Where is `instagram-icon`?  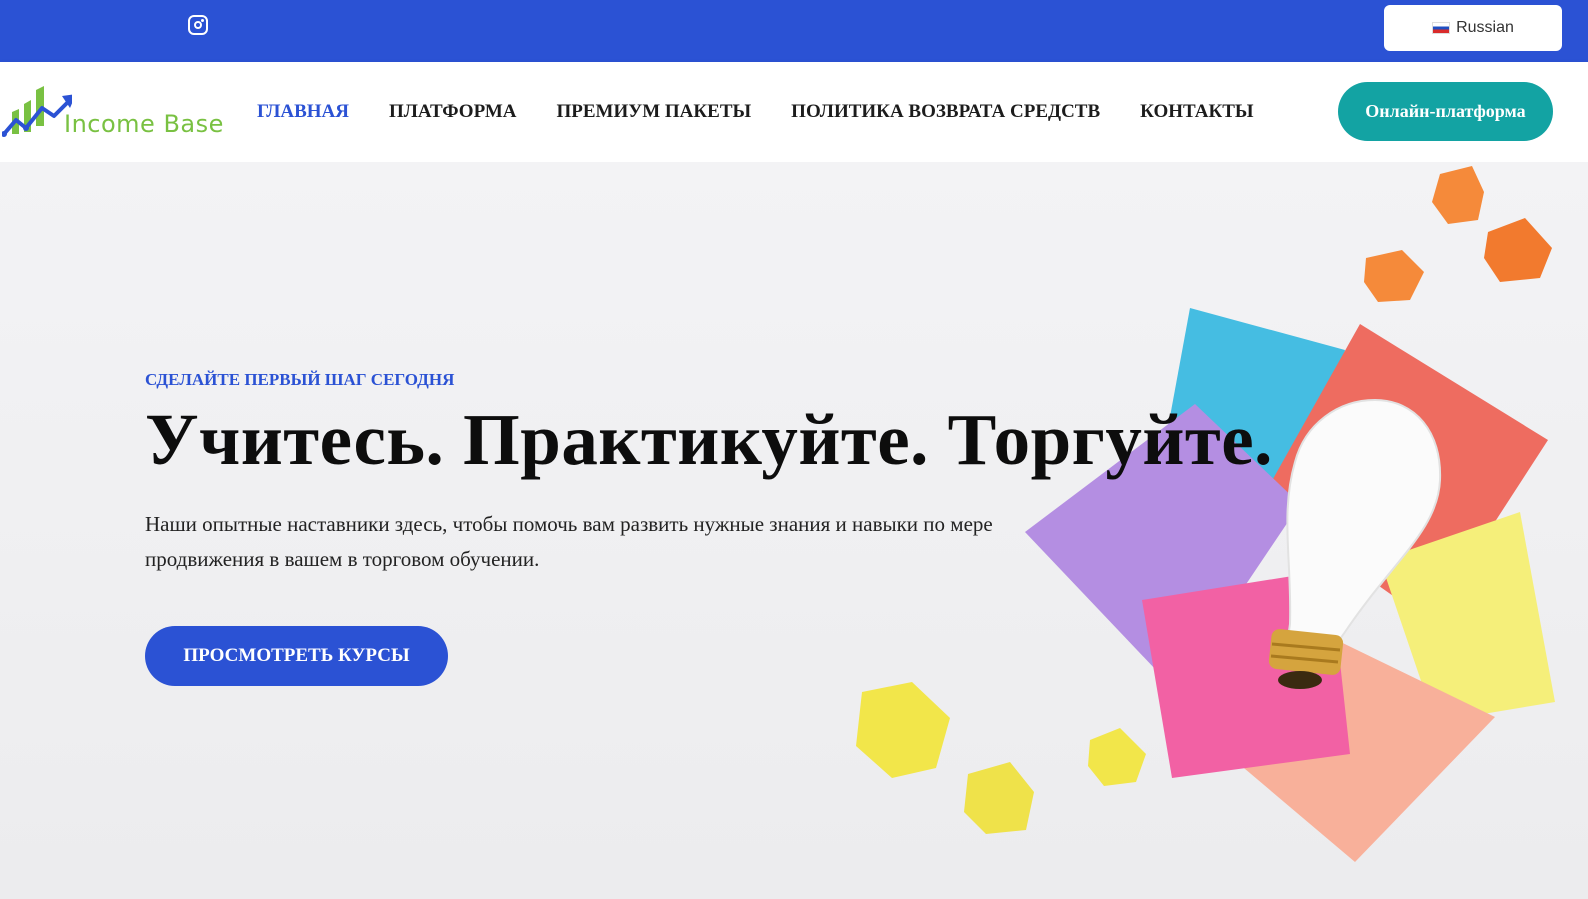
instagram-icon is located at coordinates (198, 25).